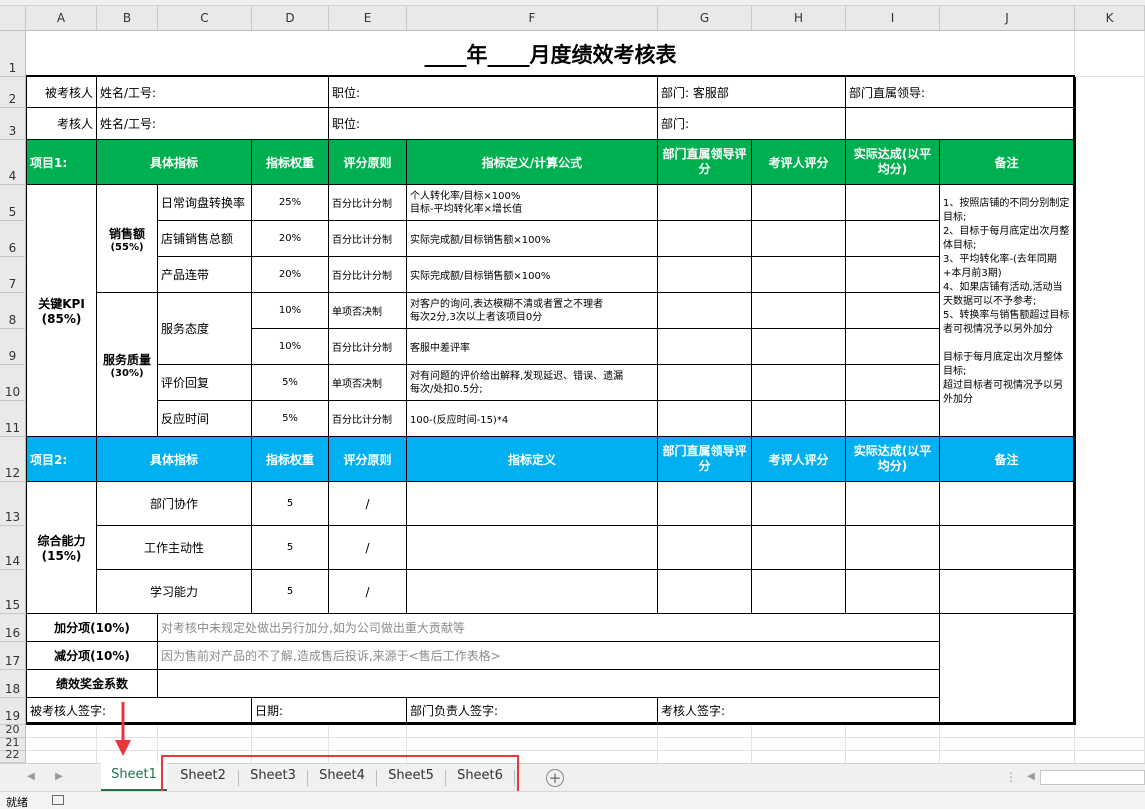  I want to click on row-header-18: 18, so click(13, 684).